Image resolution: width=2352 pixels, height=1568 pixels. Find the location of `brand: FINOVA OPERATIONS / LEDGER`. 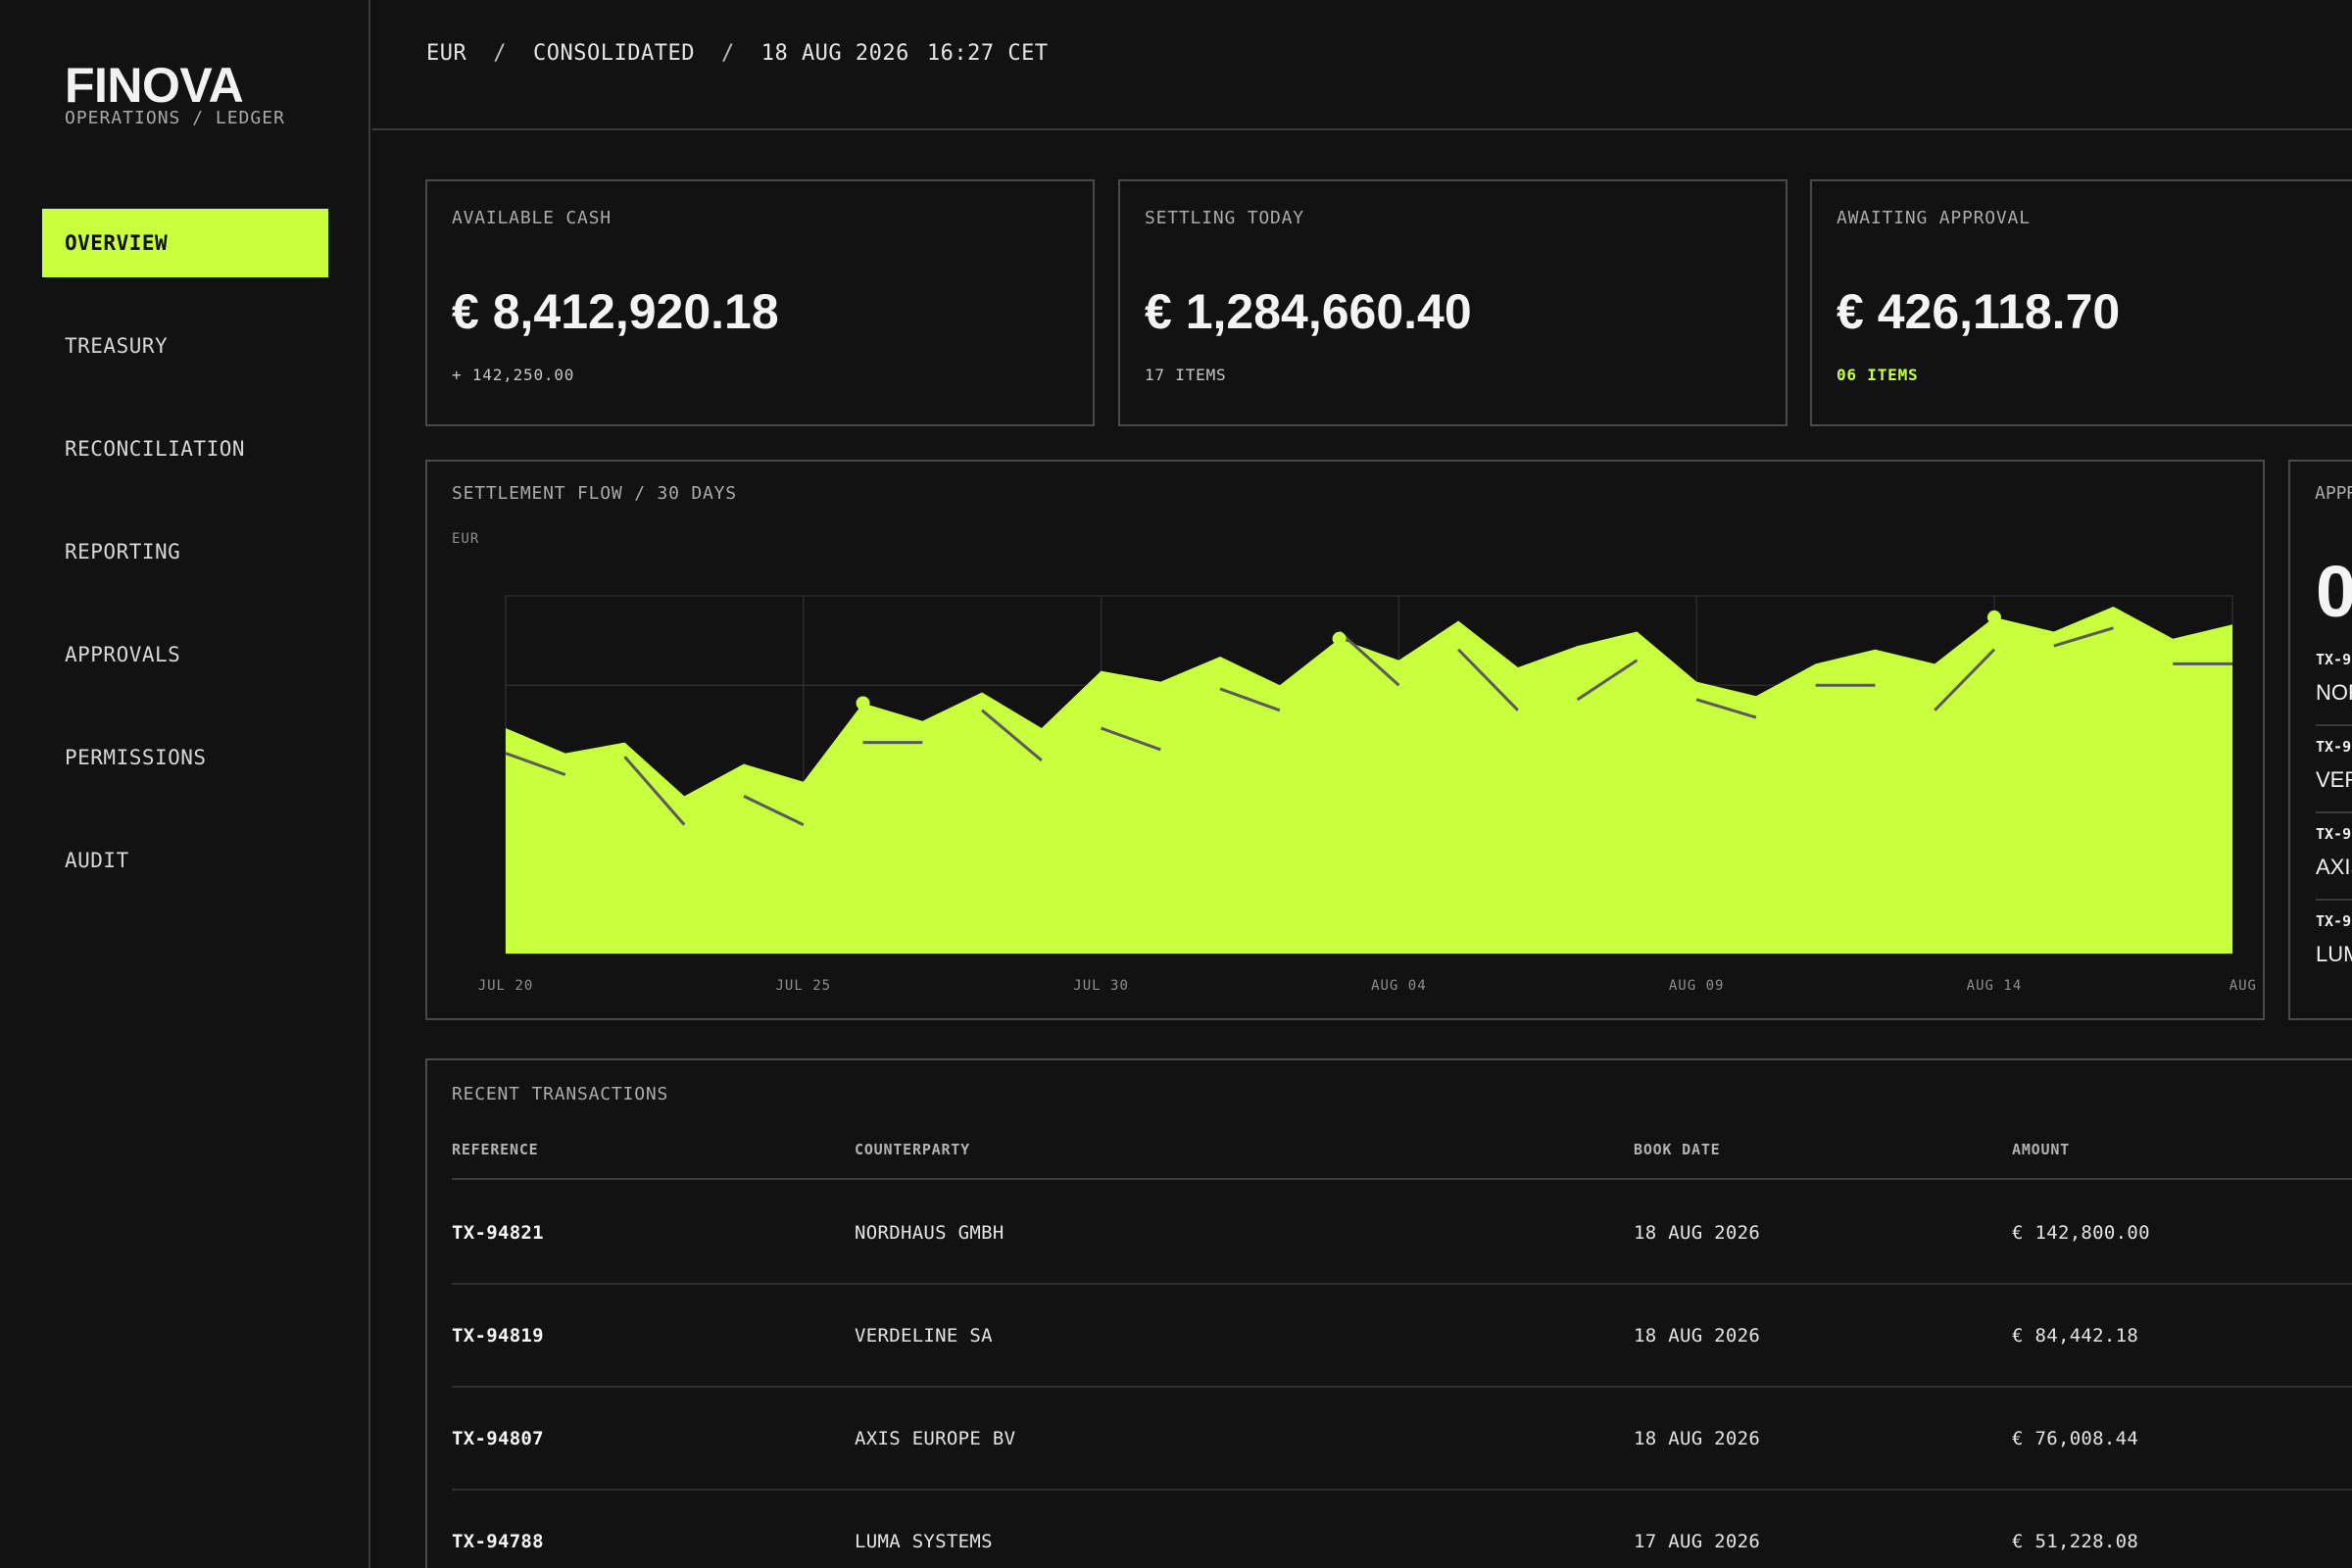

brand: FINOVA OPERATIONS / LEDGER is located at coordinates (175, 92).